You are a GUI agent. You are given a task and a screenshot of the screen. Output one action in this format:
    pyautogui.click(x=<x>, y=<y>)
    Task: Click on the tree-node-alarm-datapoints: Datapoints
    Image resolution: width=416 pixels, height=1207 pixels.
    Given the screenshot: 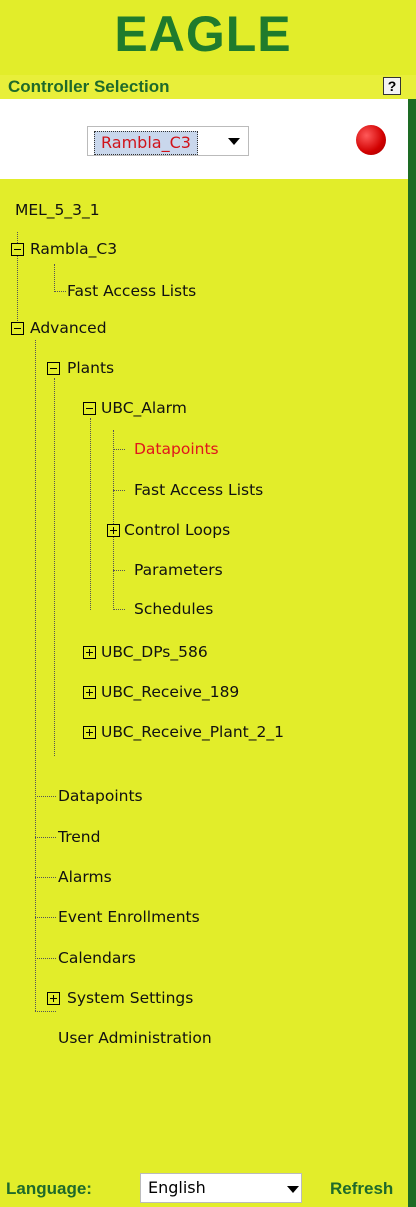 What is the action you would take?
    pyautogui.click(x=176, y=449)
    